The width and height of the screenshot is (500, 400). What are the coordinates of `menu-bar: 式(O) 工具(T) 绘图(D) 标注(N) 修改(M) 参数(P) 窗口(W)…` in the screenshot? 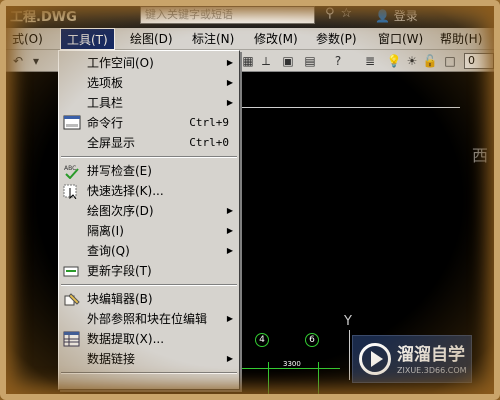 It's located at (250, 39).